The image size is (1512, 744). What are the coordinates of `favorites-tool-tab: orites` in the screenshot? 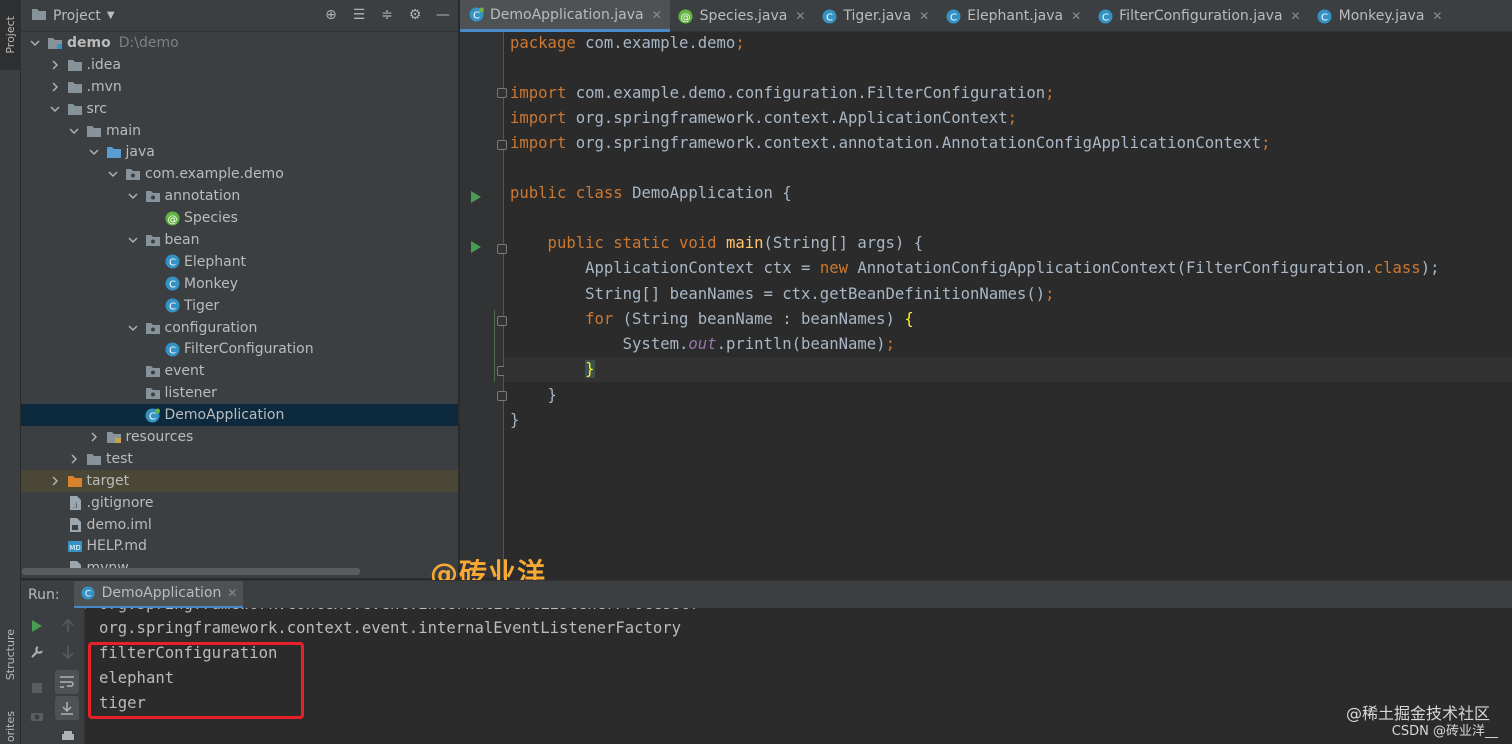 It's located at (10, 727).